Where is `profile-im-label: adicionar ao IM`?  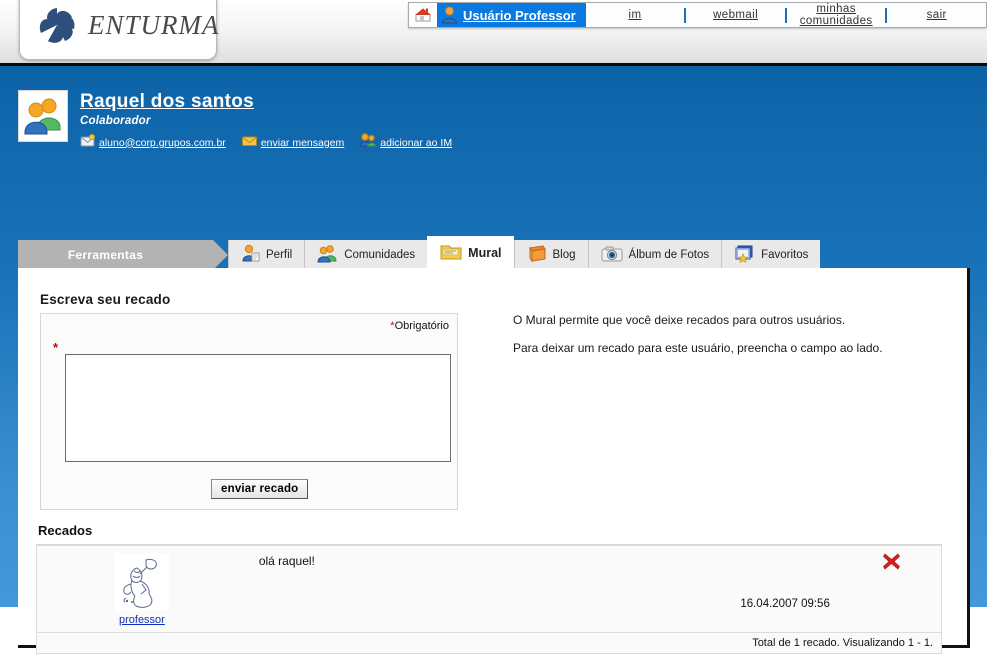
profile-im-label: adicionar ao IM is located at coordinates (416, 142).